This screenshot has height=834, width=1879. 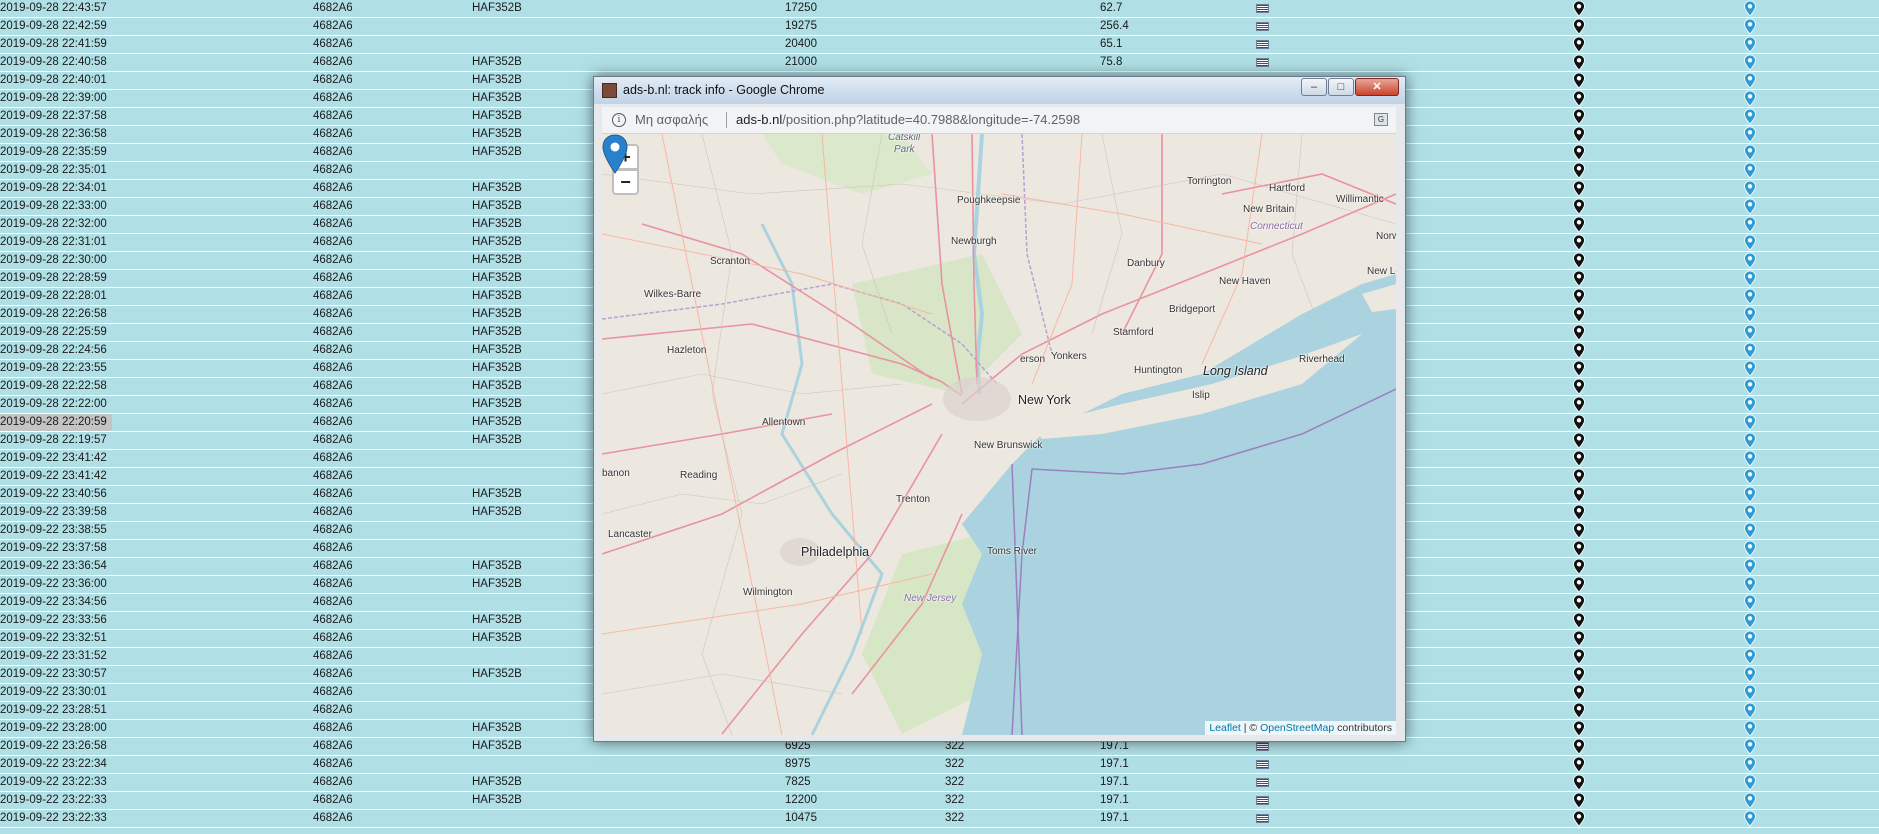 What do you see at coordinates (939, 27) in the screenshot?
I see `table-row: 2019-09-28 22:42:59 4682A6 19275 256.4` at bounding box center [939, 27].